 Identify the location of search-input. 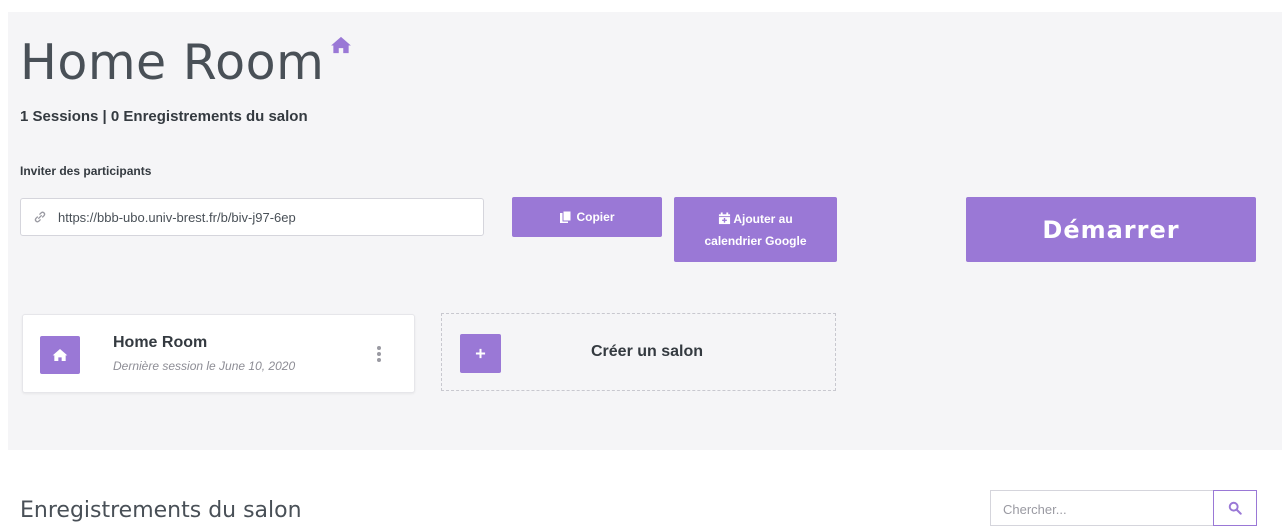
(1103, 509).